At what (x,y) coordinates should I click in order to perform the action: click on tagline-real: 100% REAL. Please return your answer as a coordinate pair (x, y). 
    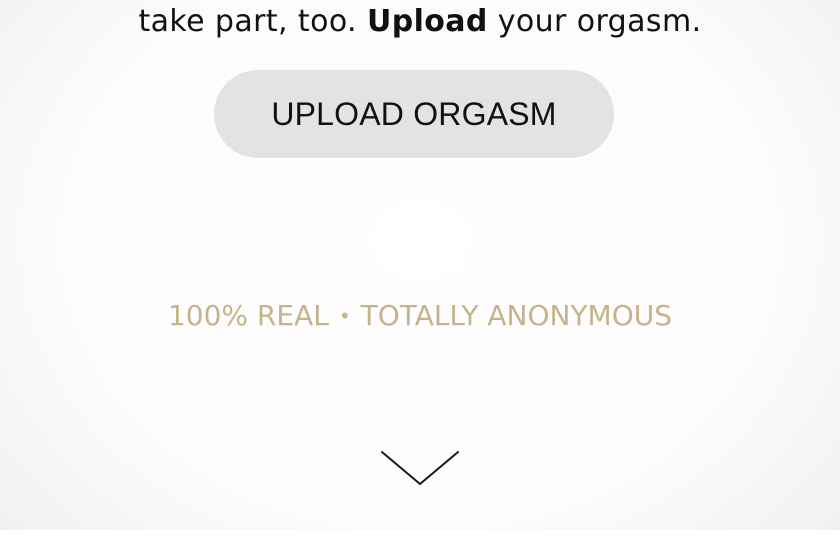
    Looking at the image, I should click on (248, 315).